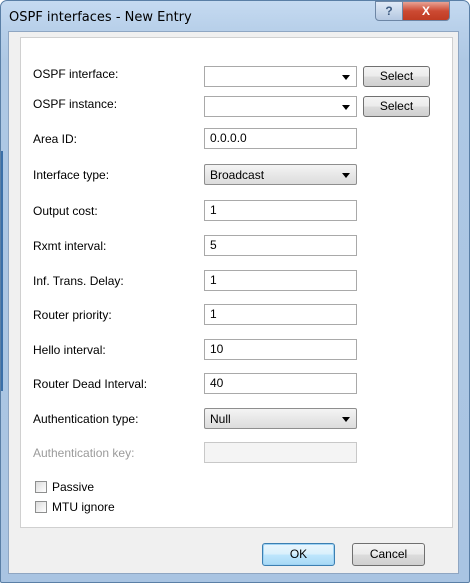  I want to click on authentication-key-label: Authentication key:, so click(84, 453).